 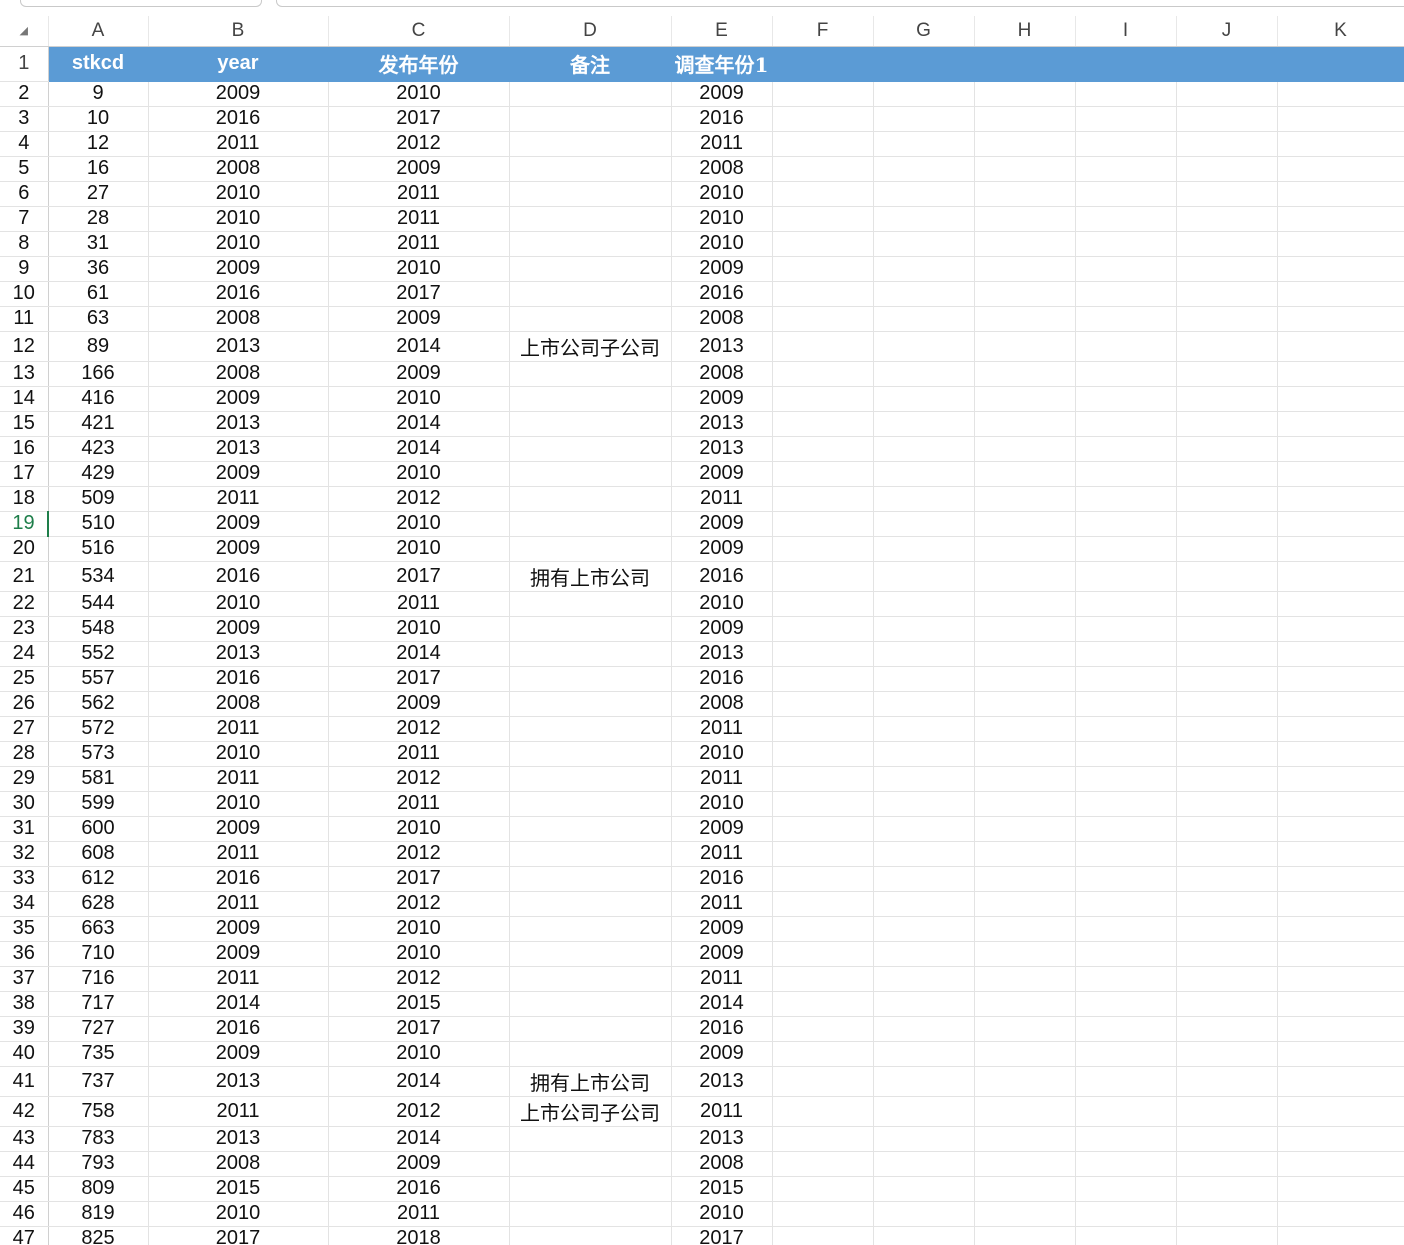 I want to click on row-number: 26, so click(x=24, y=704).